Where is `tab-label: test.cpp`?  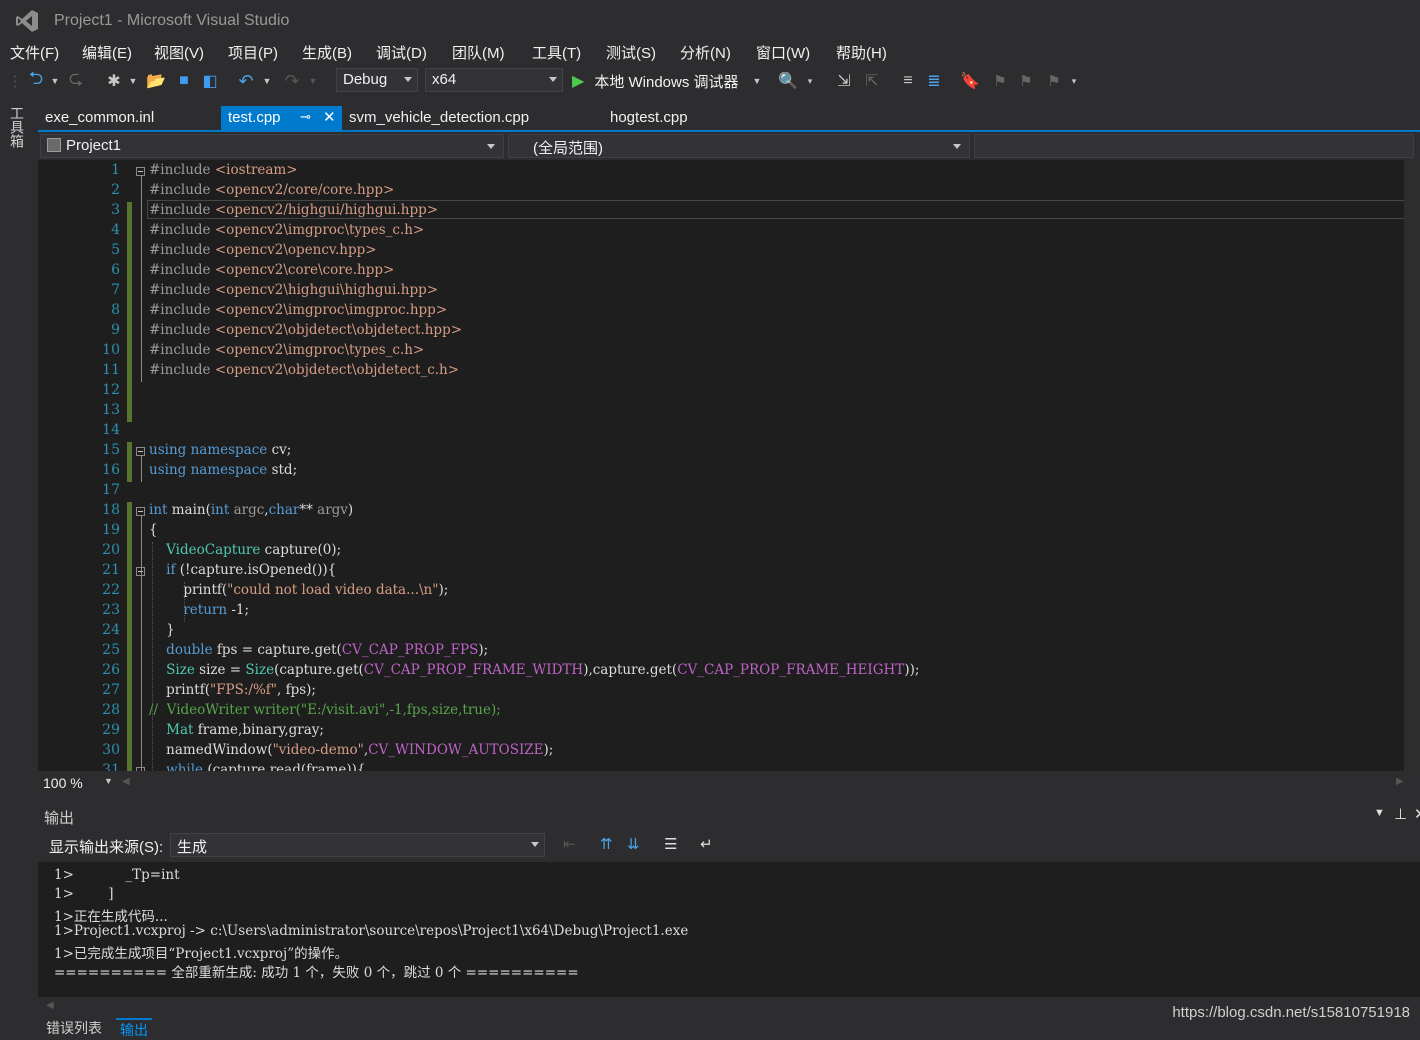 tab-label: test.cpp is located at coordinates (254, 117).